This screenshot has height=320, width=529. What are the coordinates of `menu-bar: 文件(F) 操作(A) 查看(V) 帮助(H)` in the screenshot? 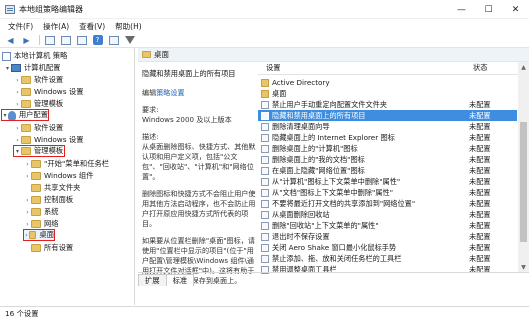 It's located at (264, 26).